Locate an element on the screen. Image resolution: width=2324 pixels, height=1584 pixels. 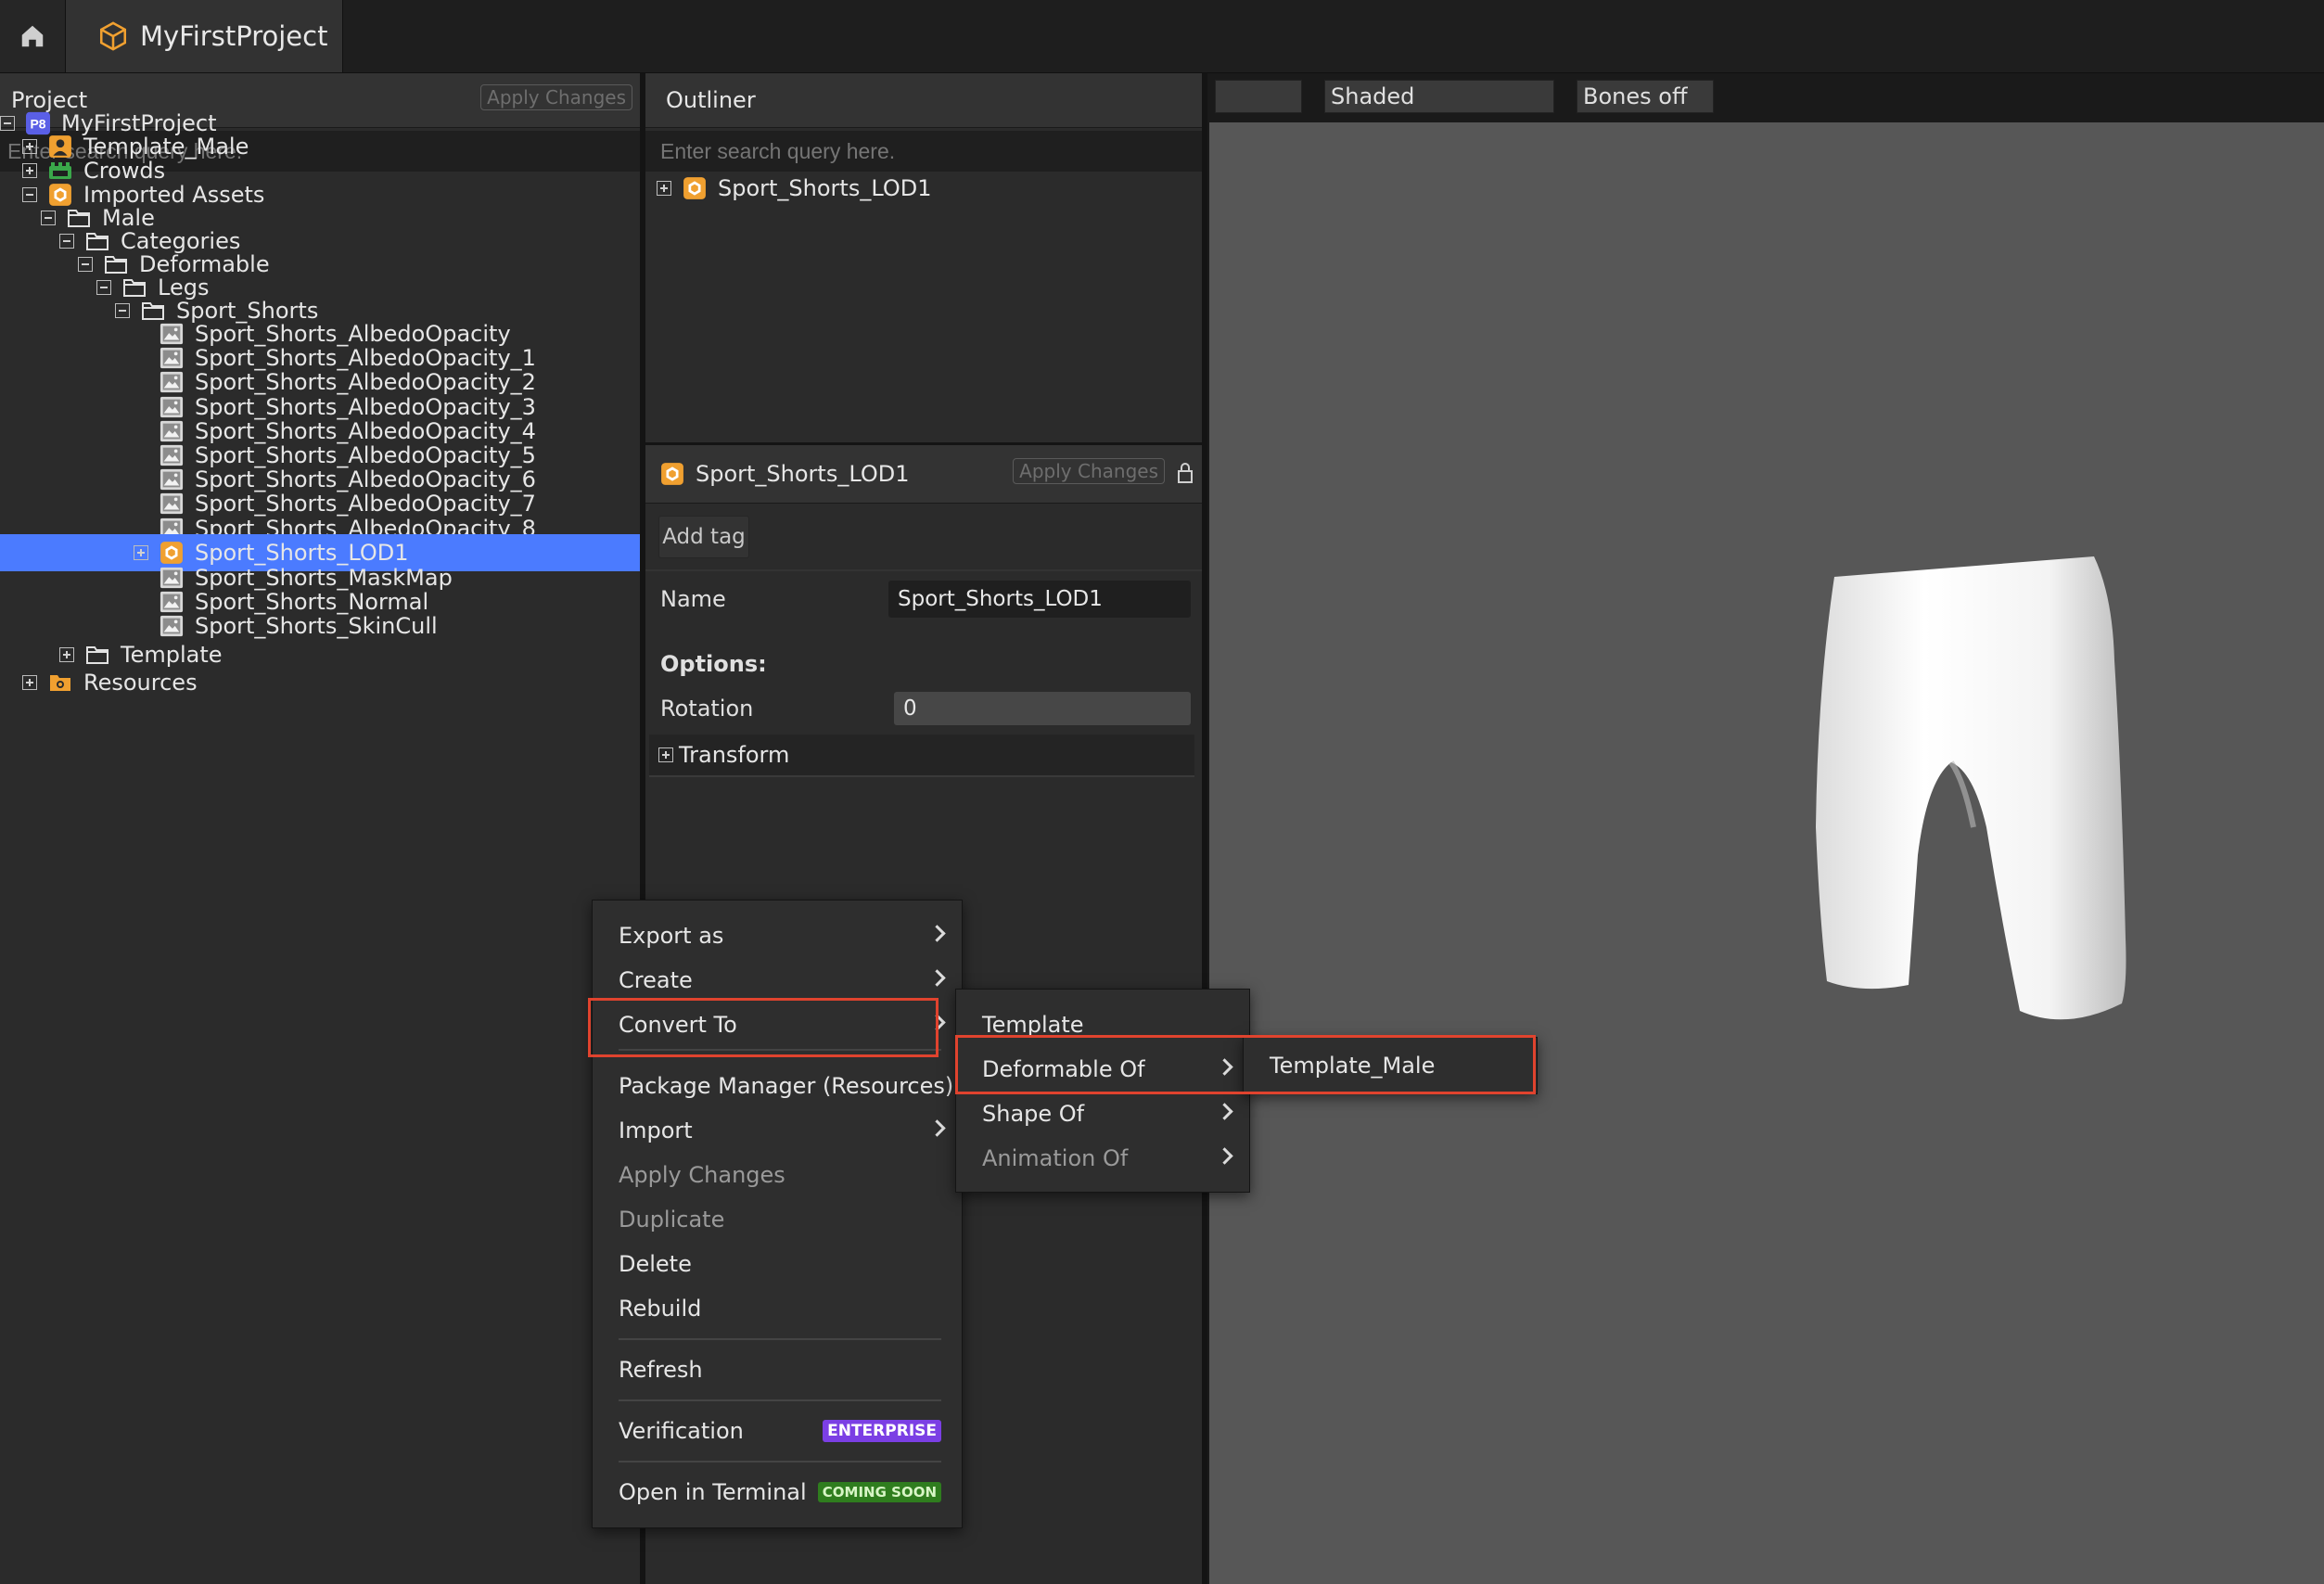
menu-item-animation-of: Animation Of is located at coordinates (1102, 1158).